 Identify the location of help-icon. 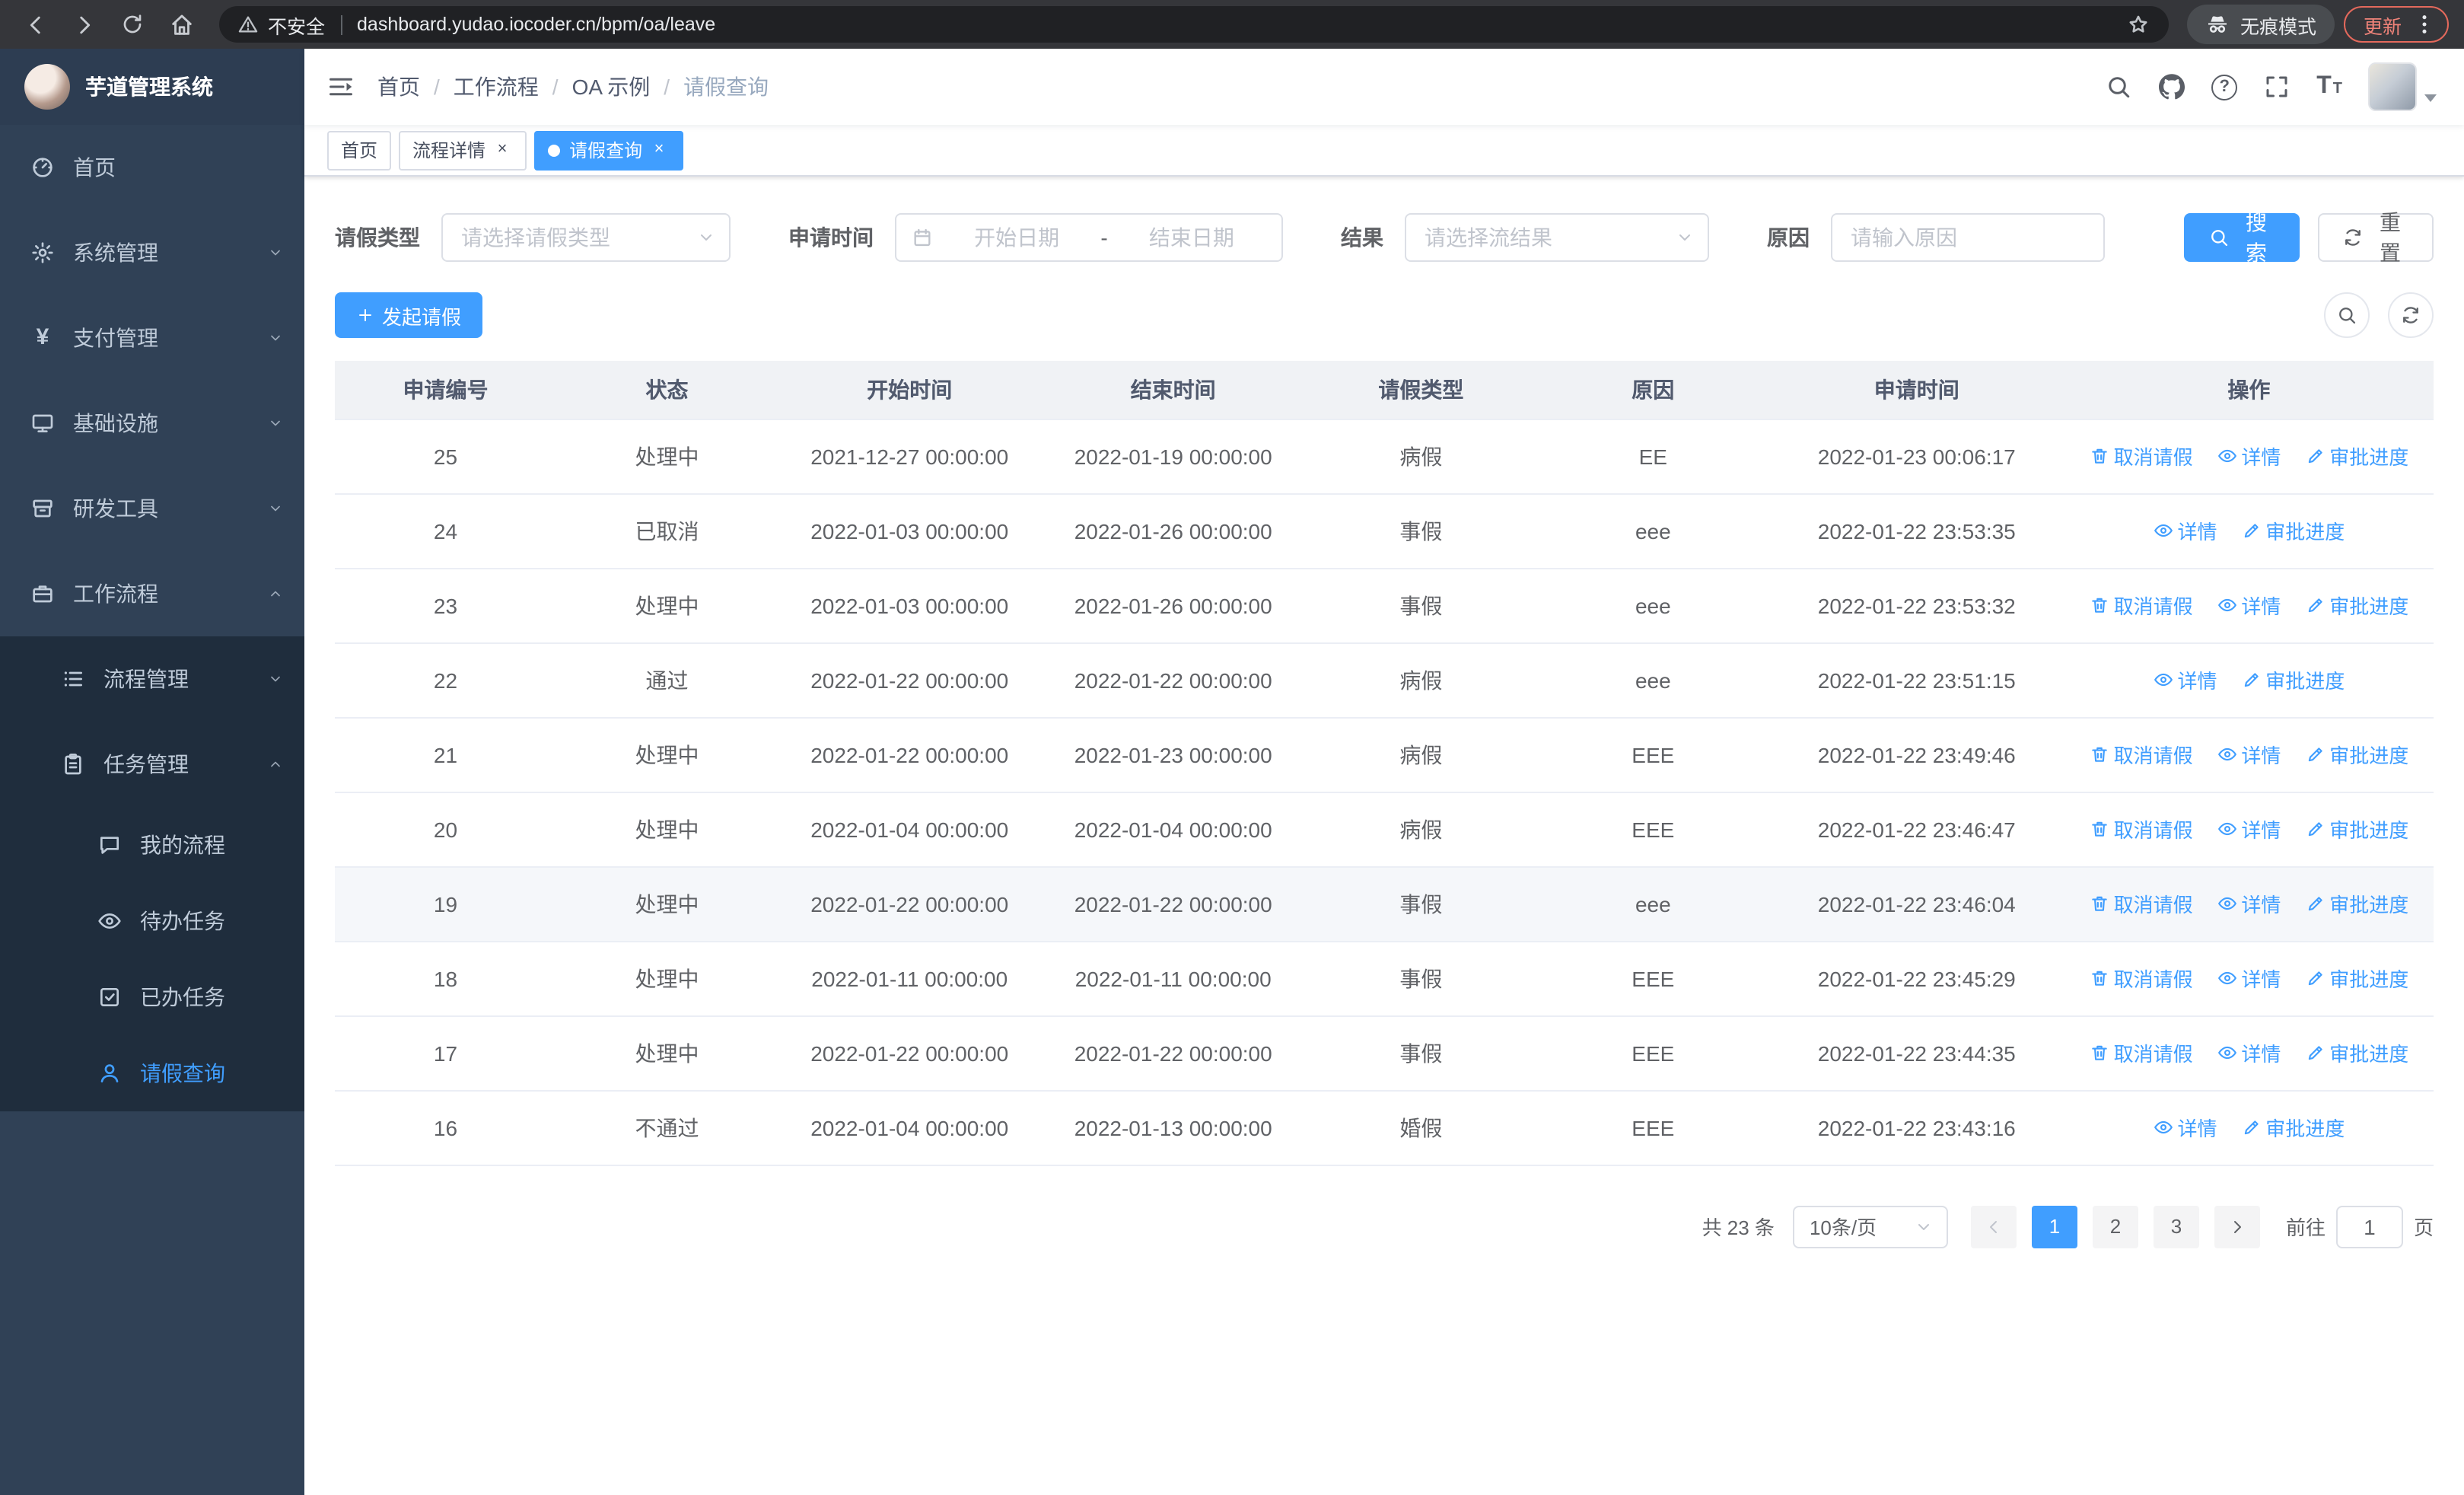
(2224, 87).